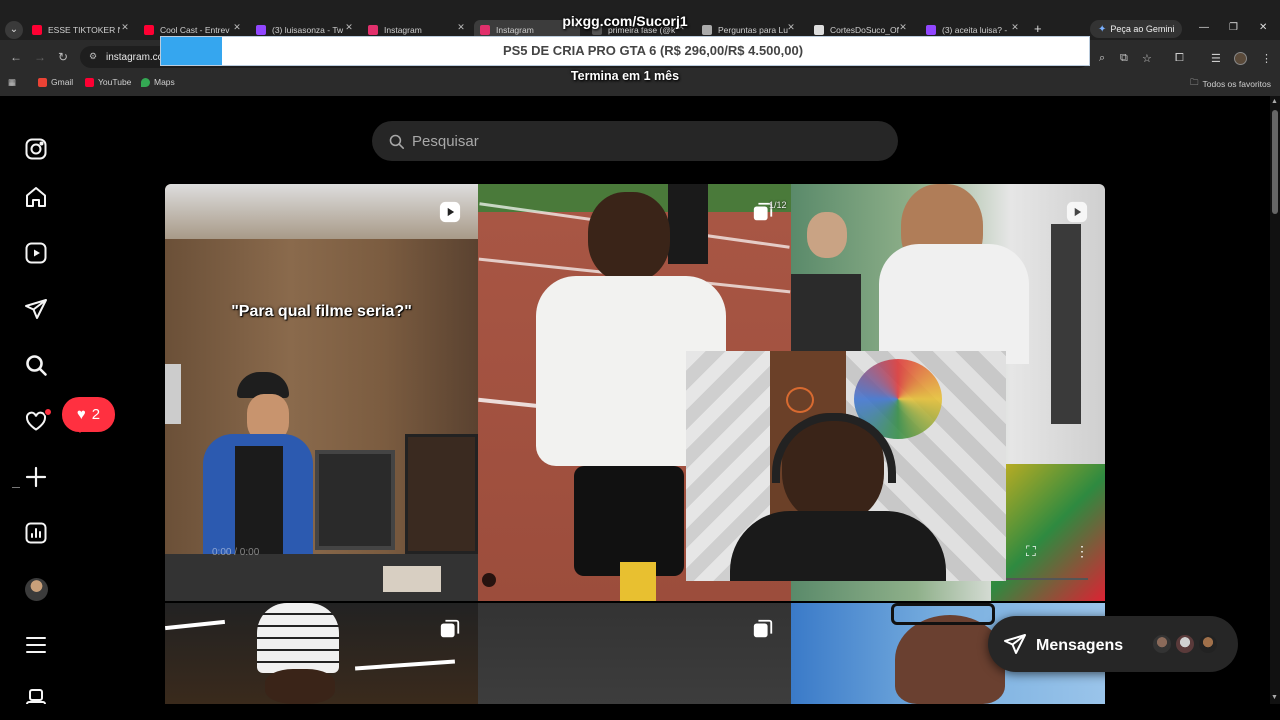 This screenshot has height=720, width=1280. Describe the element at coordinates (48, 412) in the screenshot. I see `notification-dot` at that location.